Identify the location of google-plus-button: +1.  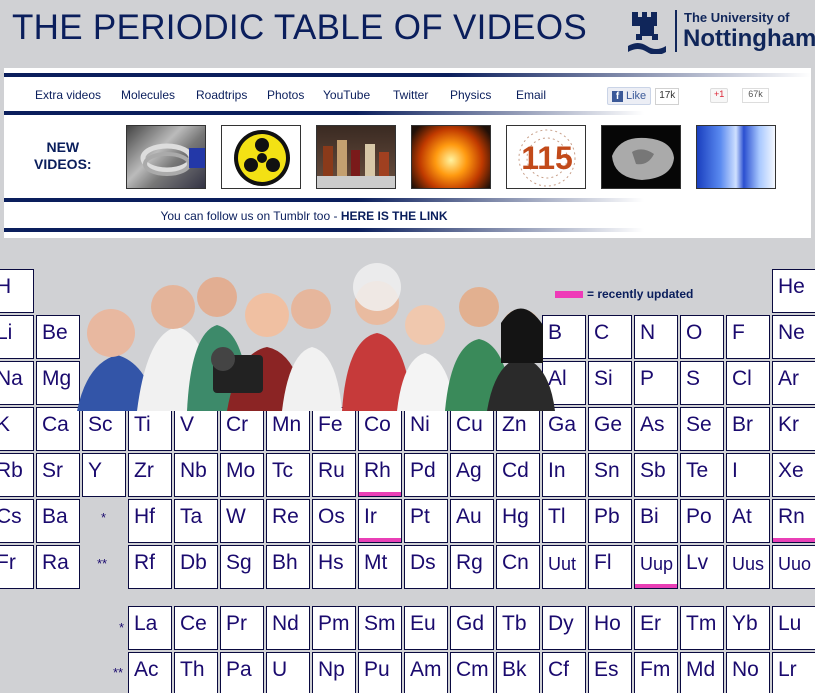
(719, 95).